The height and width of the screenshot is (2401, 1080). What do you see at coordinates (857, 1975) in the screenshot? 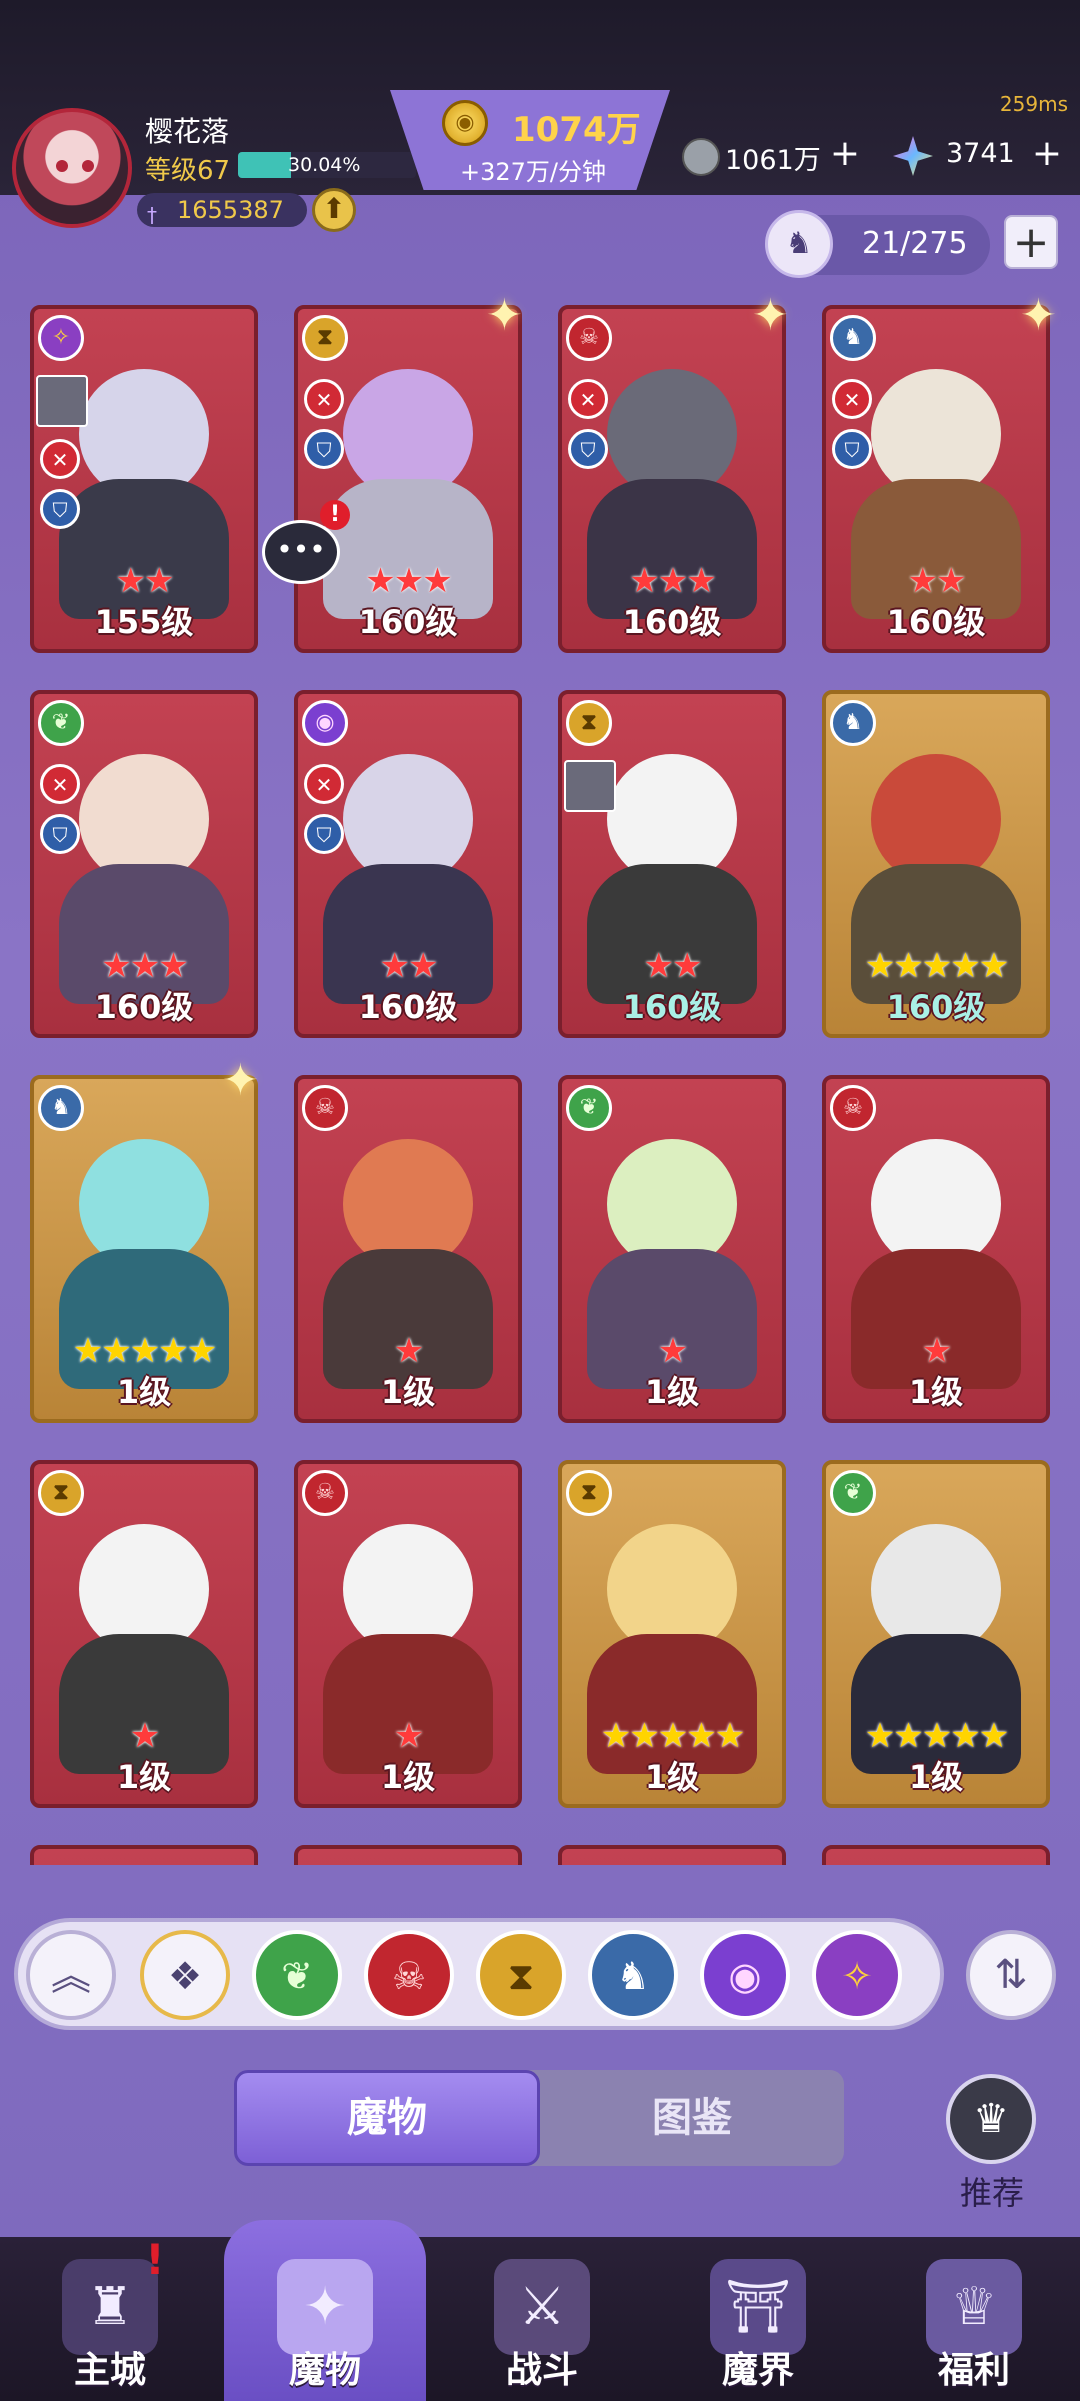
I see `rune-faction-icon: ✧` at bounding box center [857, 1975].